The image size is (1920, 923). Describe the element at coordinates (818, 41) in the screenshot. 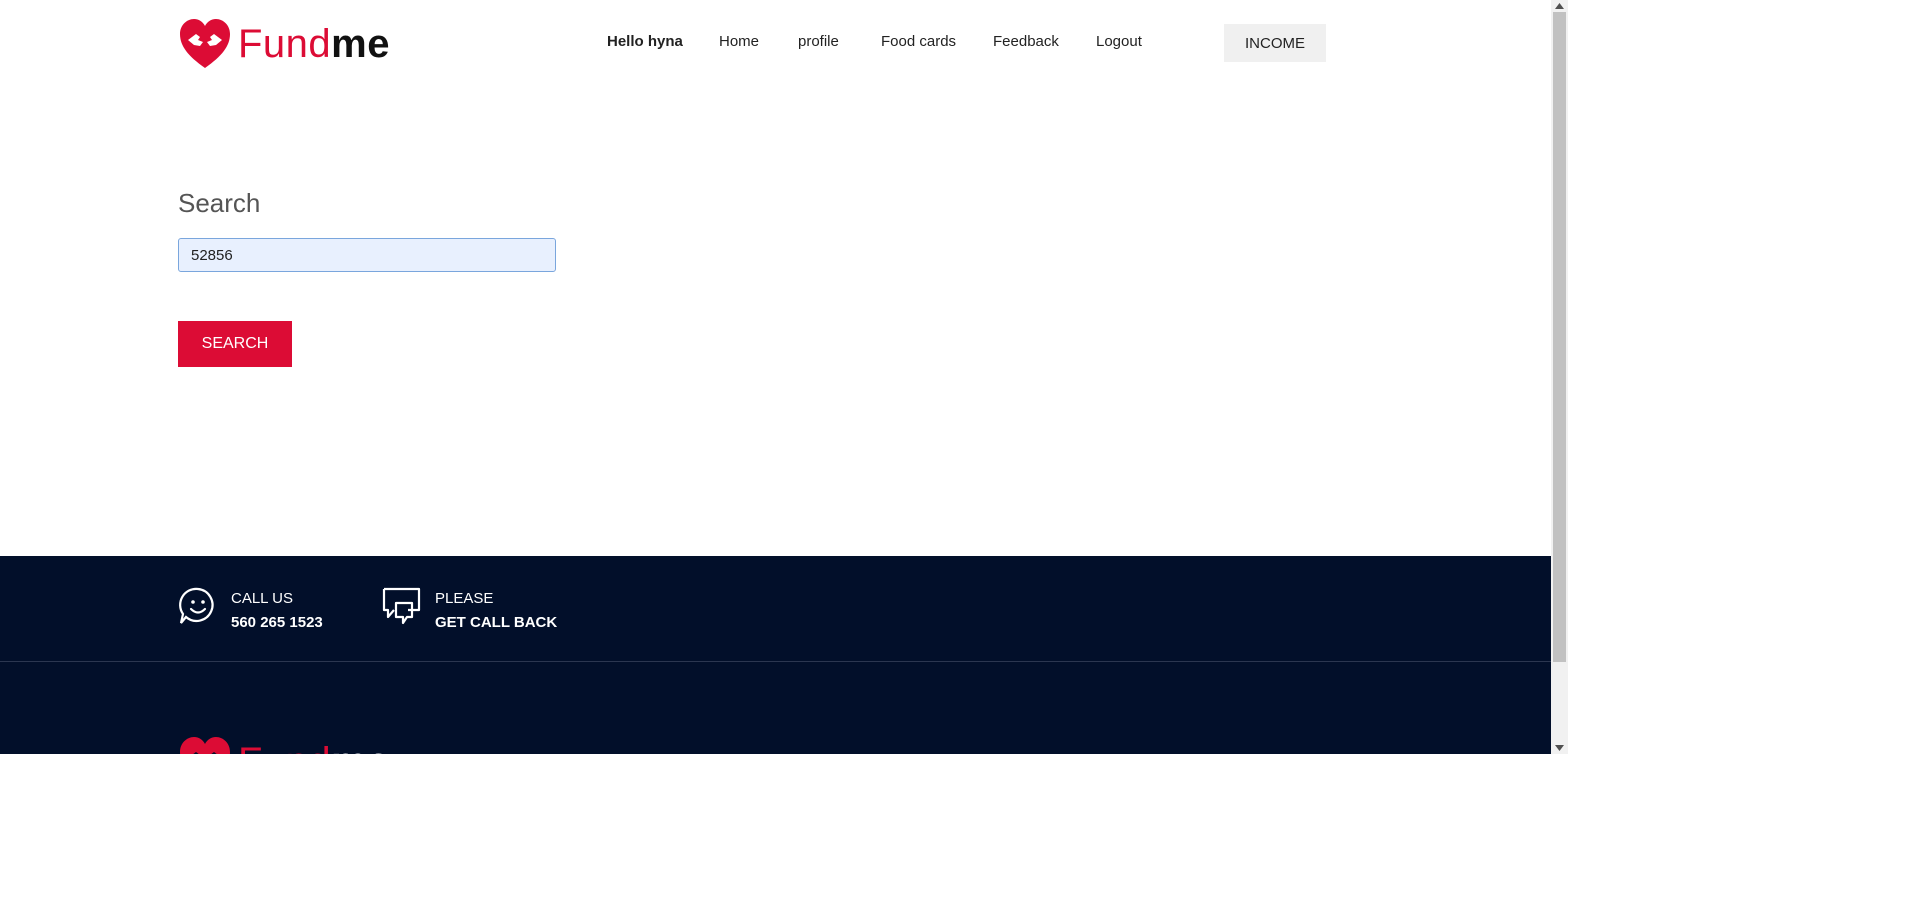

I see `nav-profile: profile` at that location.